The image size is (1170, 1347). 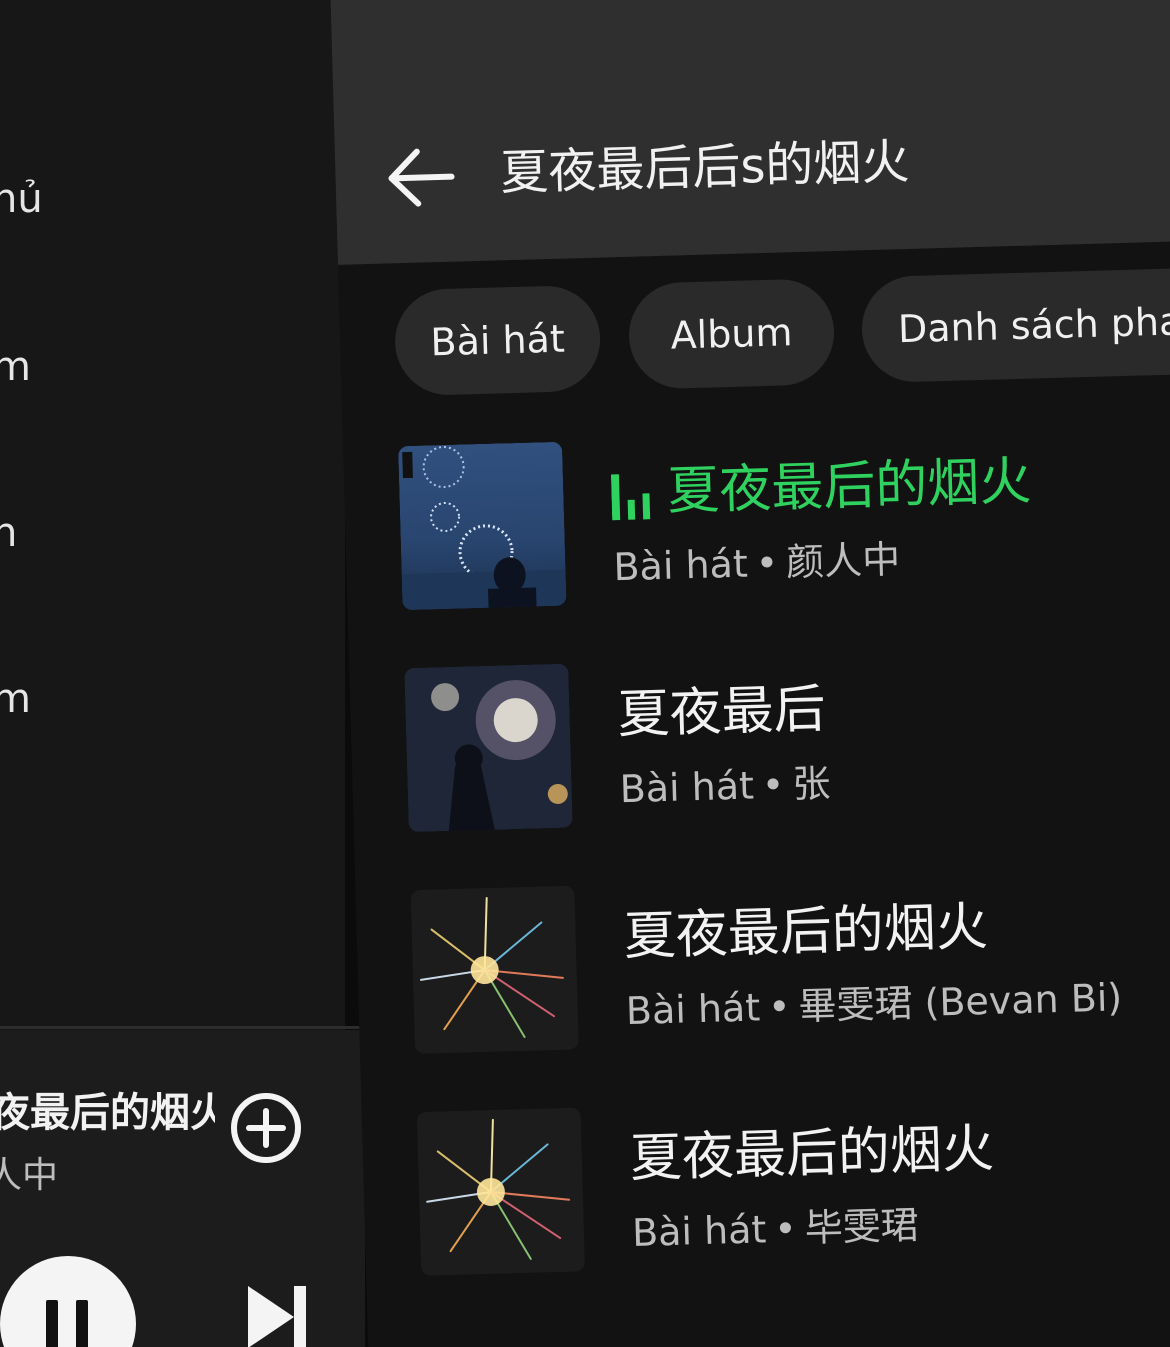 I want to click on filter-chip-songs: Bài hát, so click(x=497, y=340).